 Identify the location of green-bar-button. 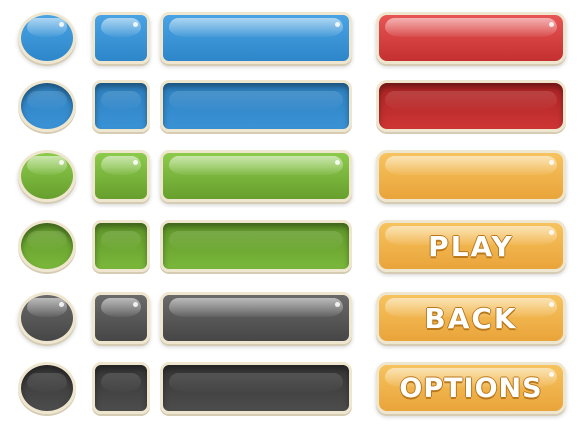
(256, 176).